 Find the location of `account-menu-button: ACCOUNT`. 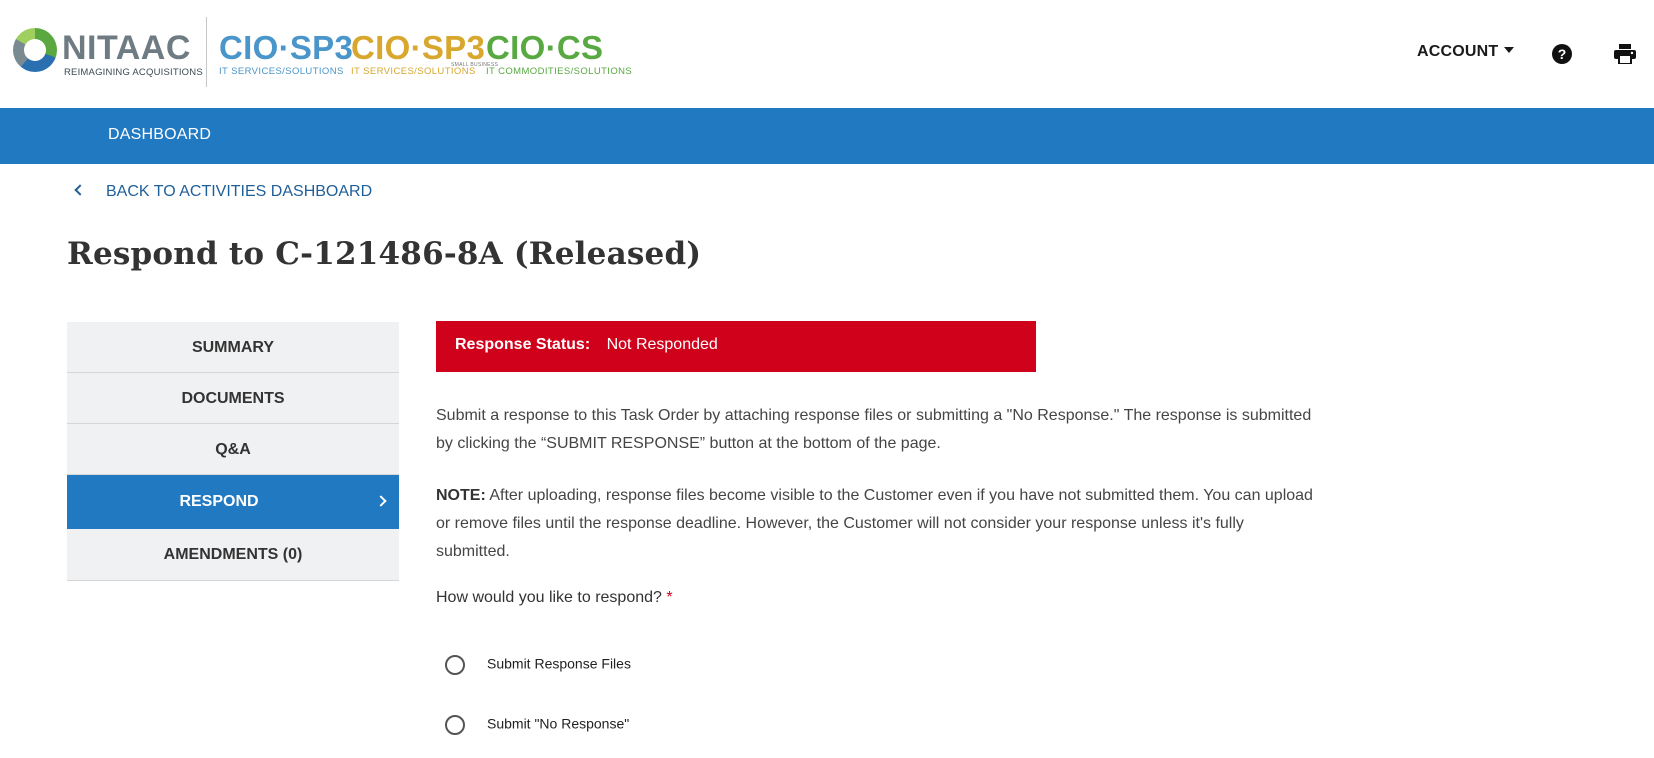

account-menu-button: ACCOUNT is located at coordinates (1466, 52).